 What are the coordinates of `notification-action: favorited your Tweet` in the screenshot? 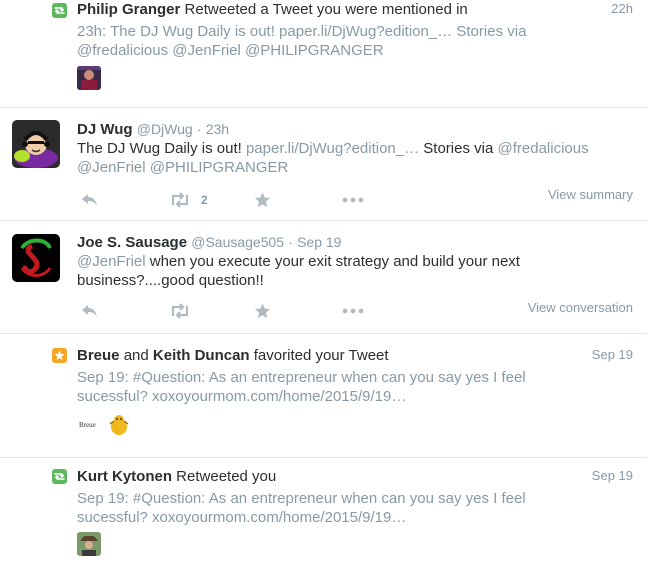 It's located at (321, 355).